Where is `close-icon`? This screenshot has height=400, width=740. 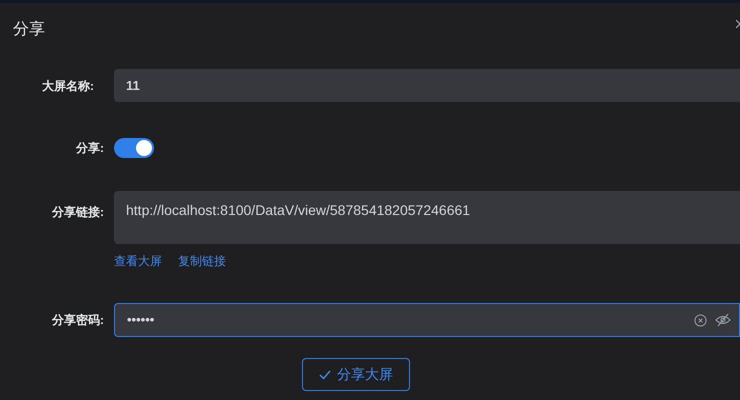
close-icon is located at coordinates (738, 24).